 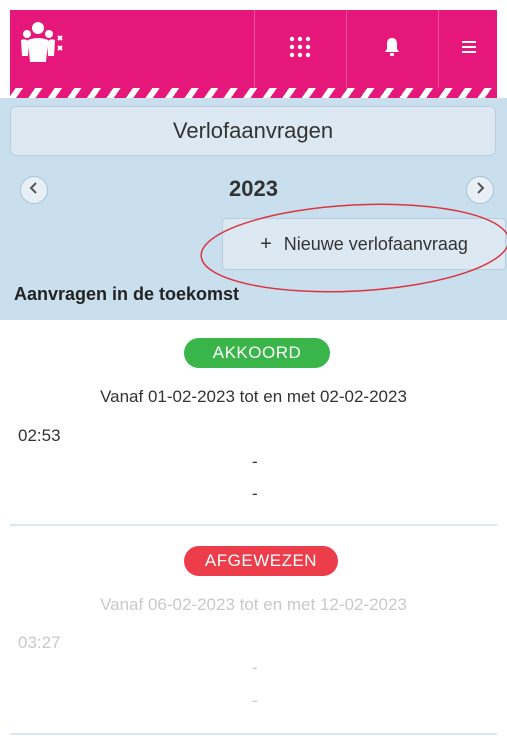 I want to click on menu-button, so click(x=468, y=49).